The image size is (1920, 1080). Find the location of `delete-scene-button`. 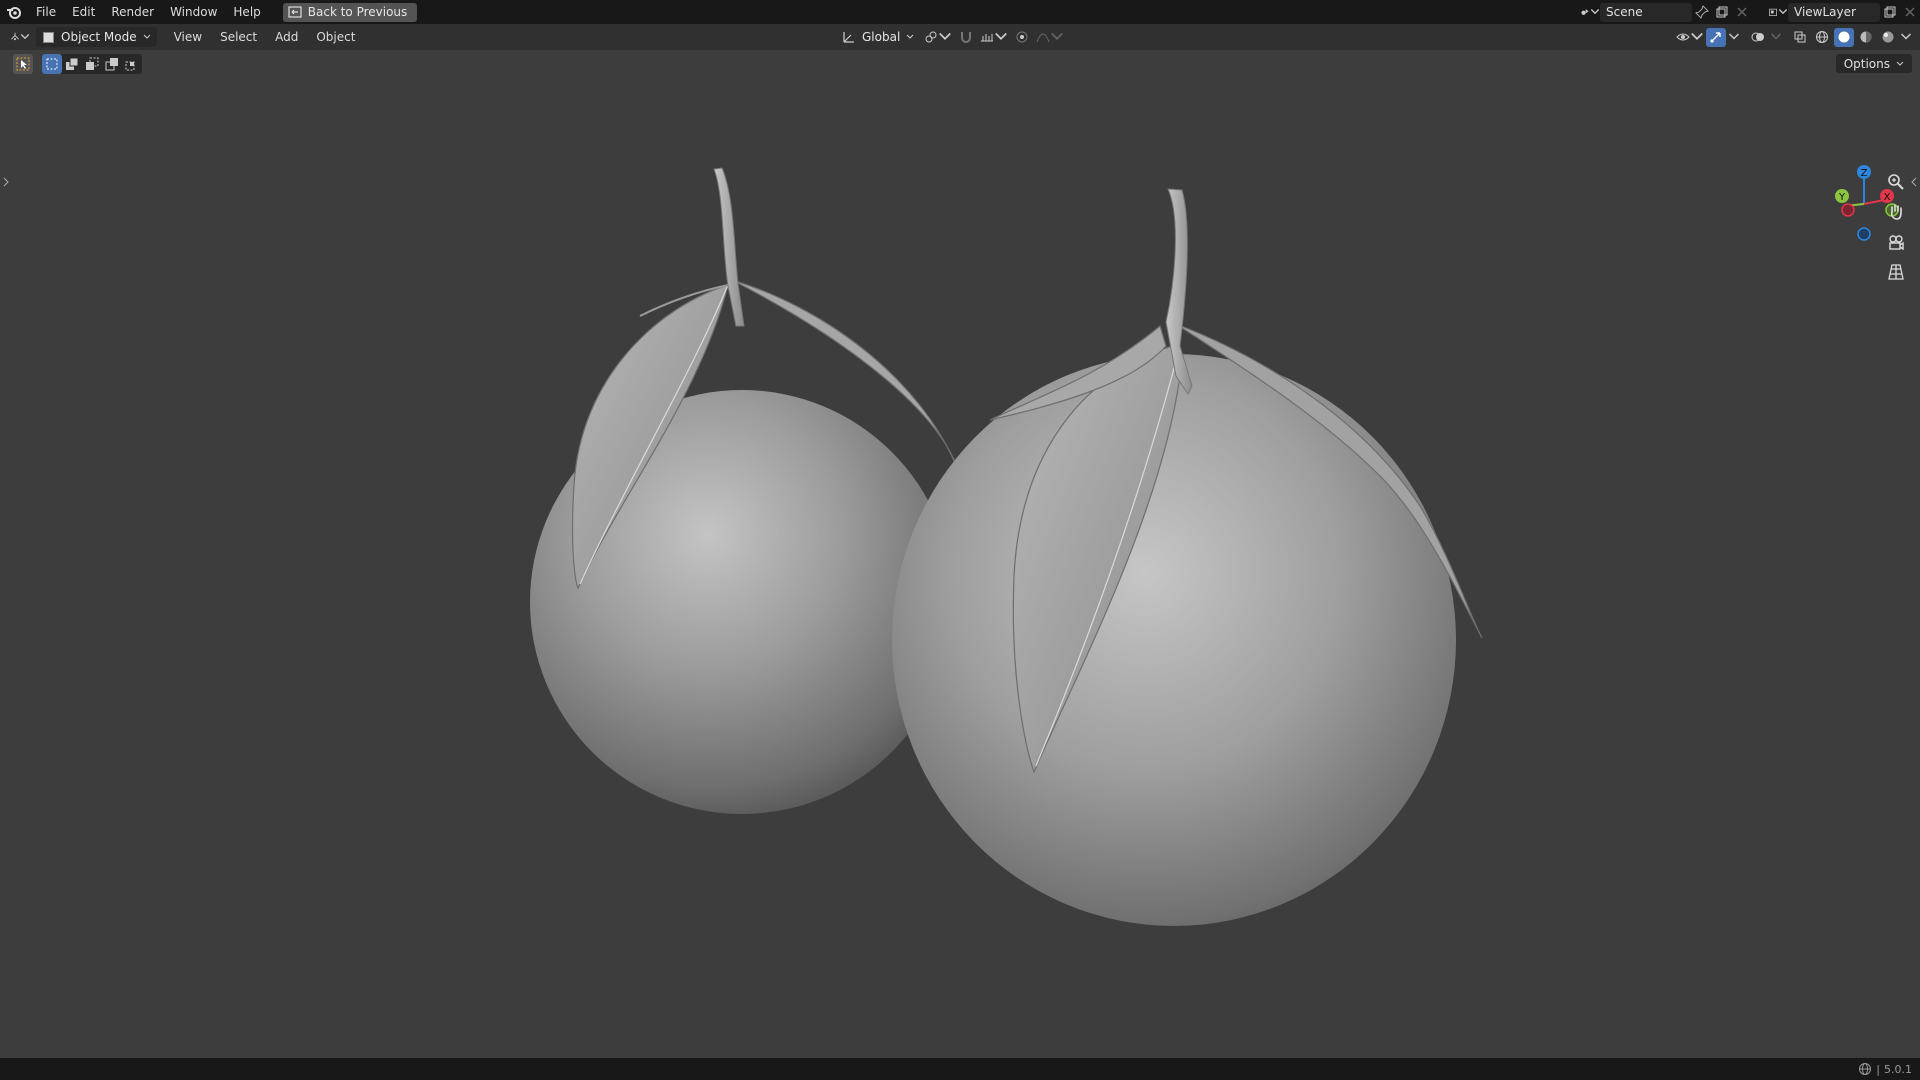

delete-scene-button is located at coordinates (1742, 12).